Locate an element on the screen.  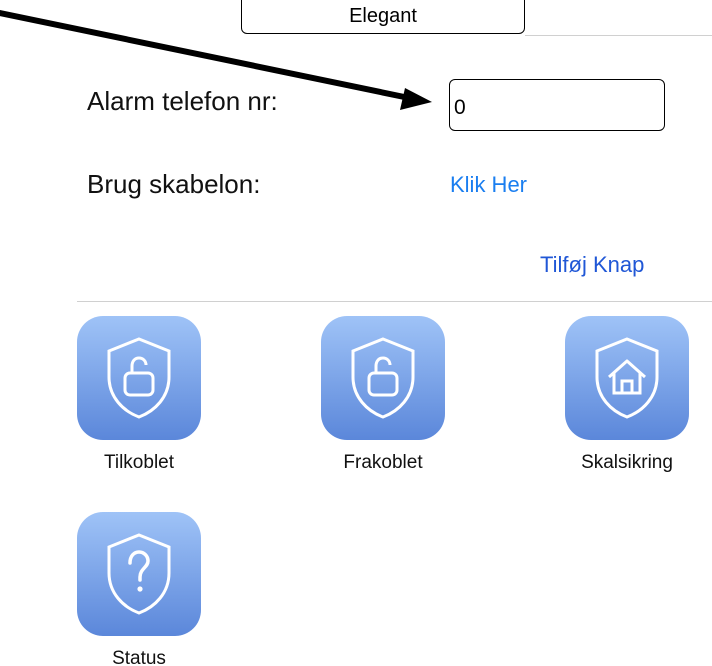
tile-status: Status is located at coordinates (139, 589).